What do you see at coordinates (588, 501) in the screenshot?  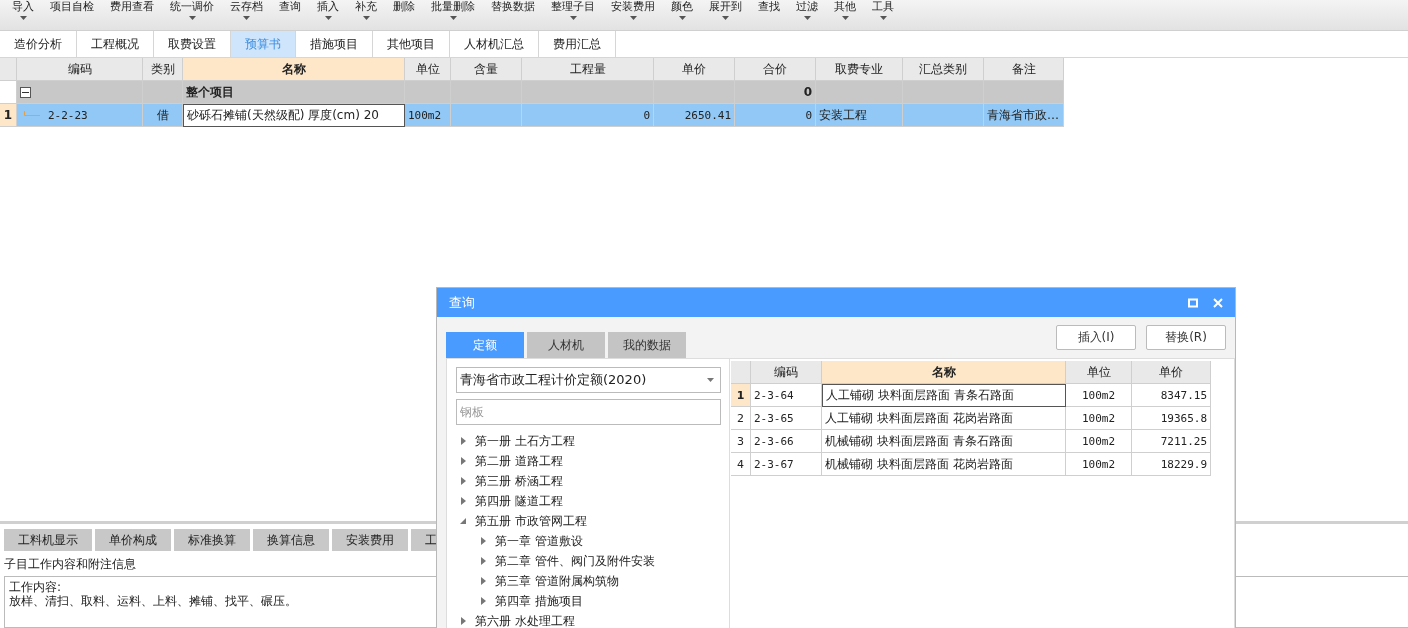 I see `tree-item: 第四册 隧道工程` at bounding box center [588, 501].